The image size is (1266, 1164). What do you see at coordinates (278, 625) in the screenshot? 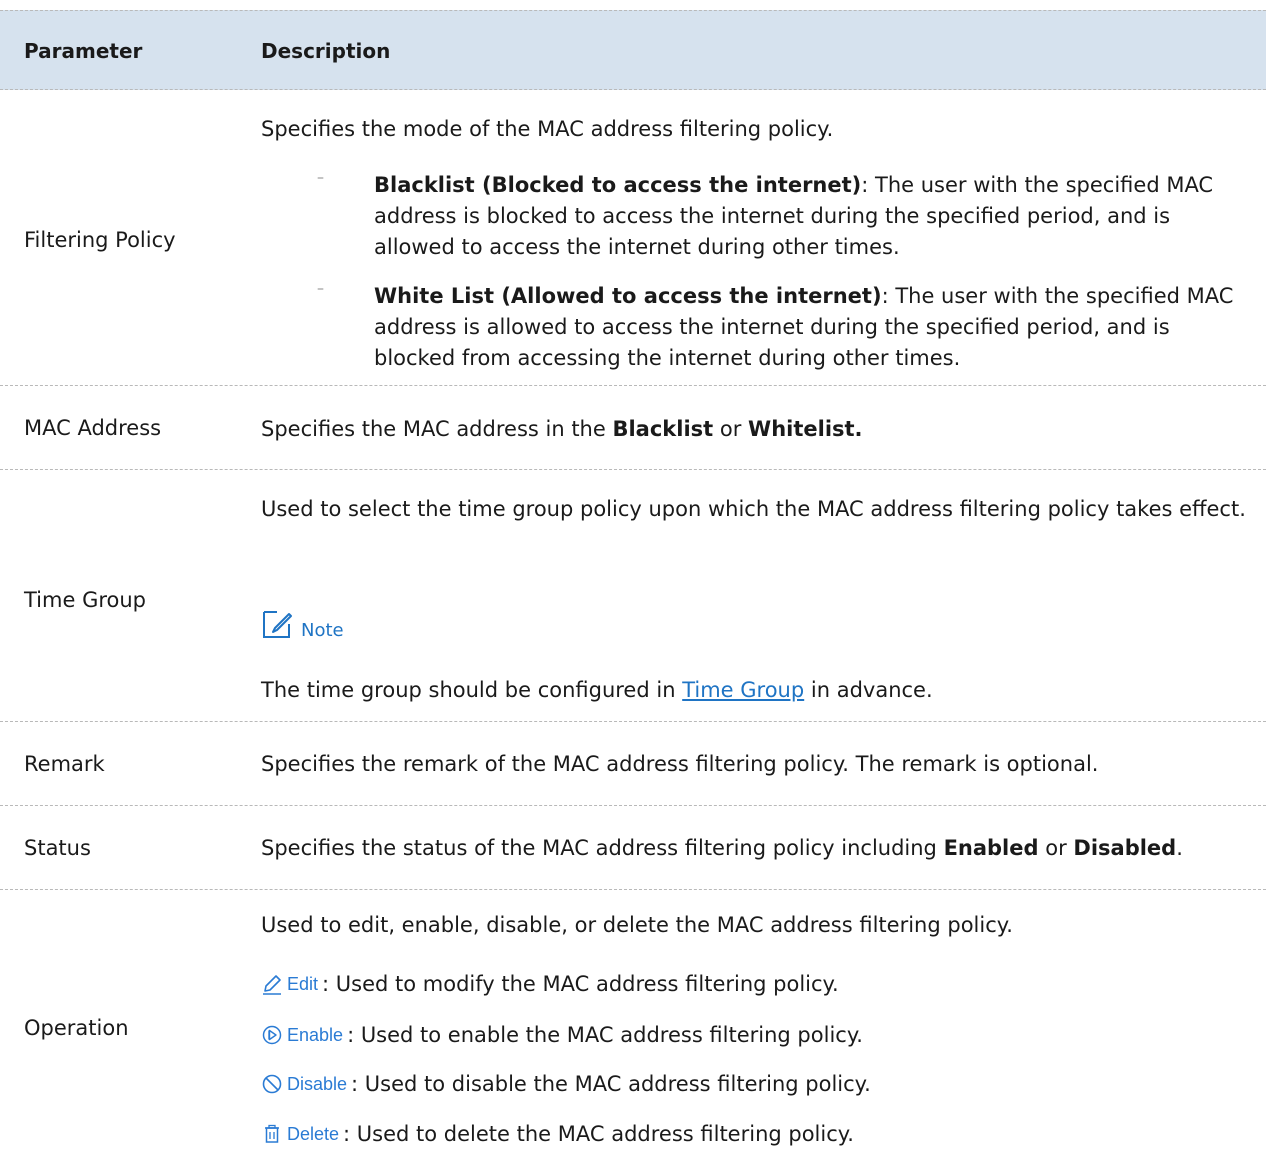
I see `note-edit-icon` at bounding box center [278, 625].